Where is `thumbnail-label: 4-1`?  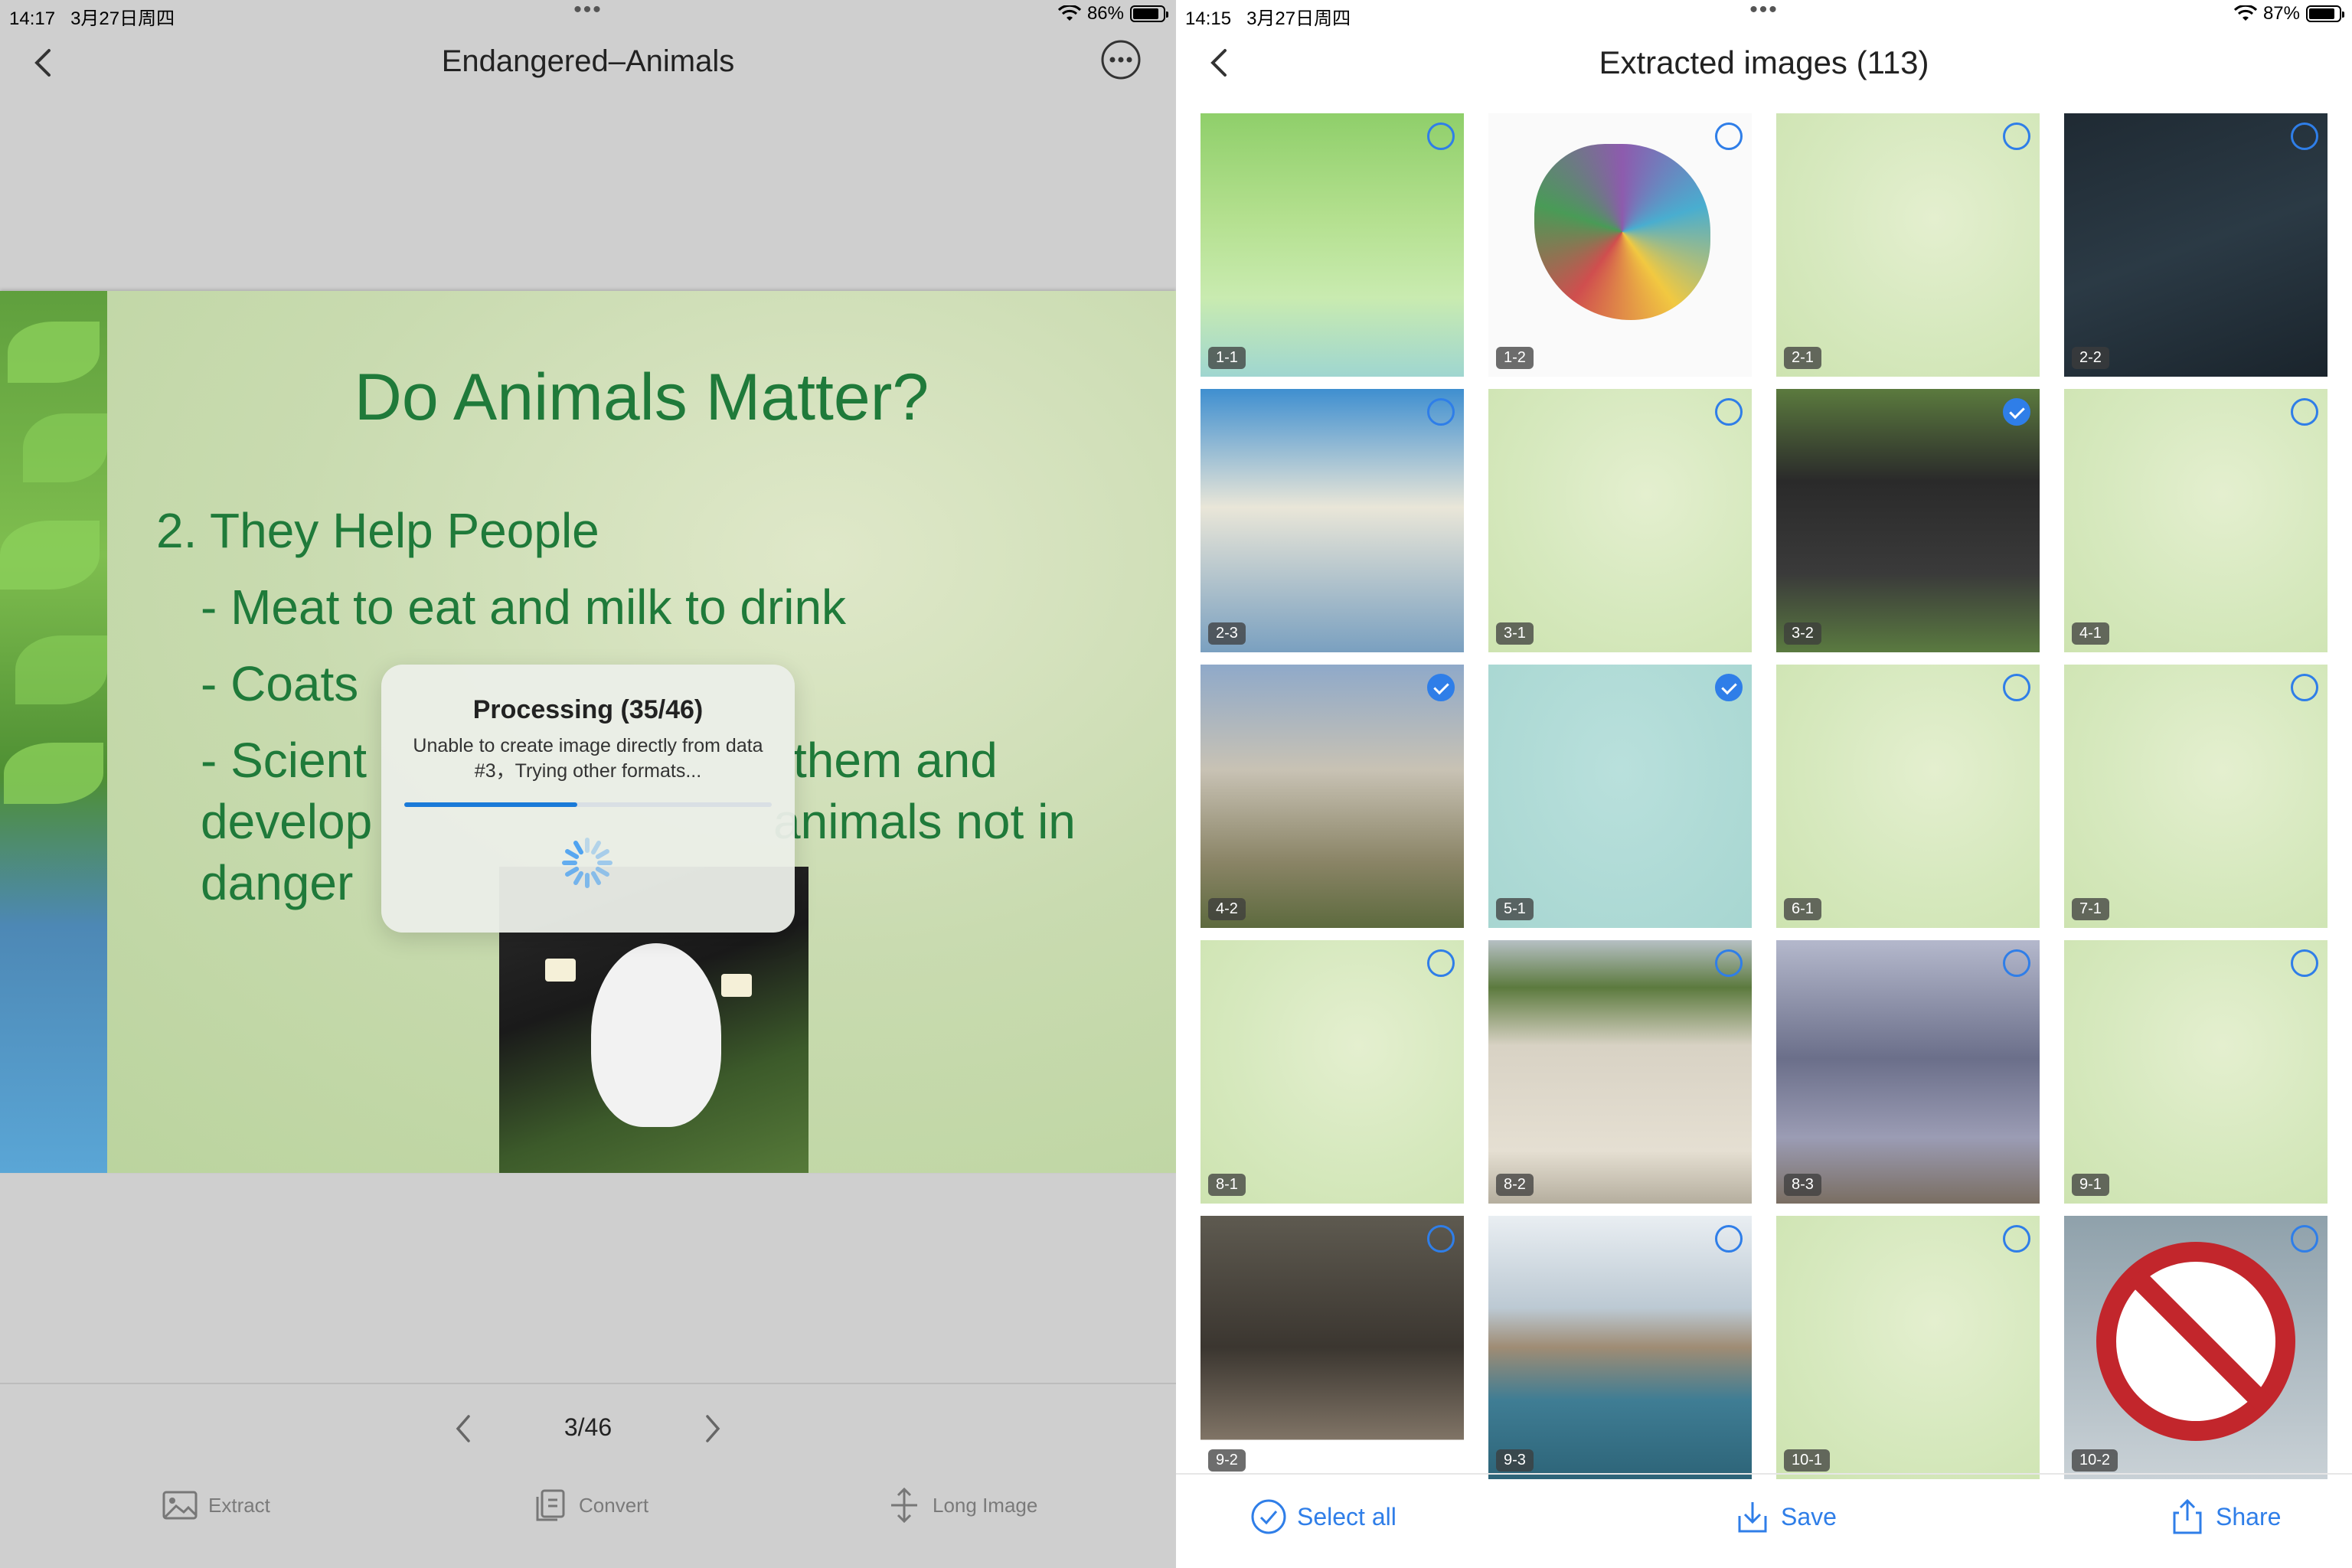 thumbnail-label: 4-1 is located at coordinates (2090, 633).